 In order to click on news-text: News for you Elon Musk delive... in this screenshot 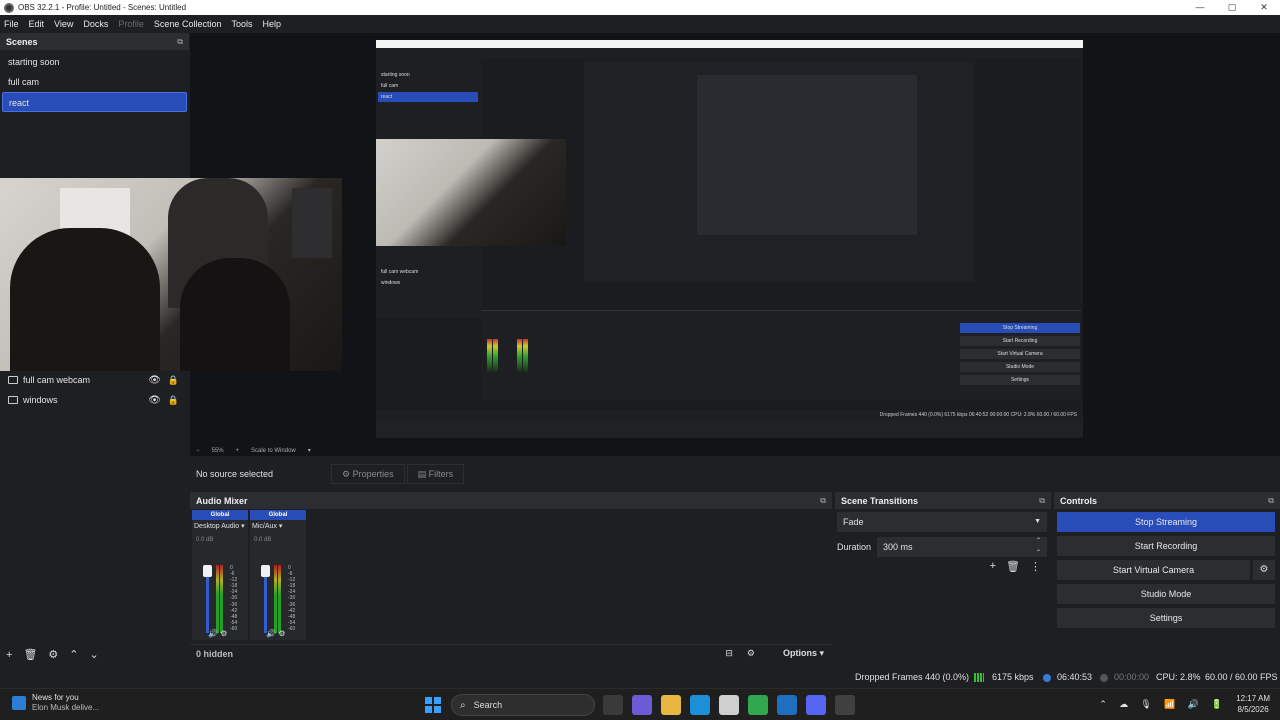, I will do `click(65, 703)`.